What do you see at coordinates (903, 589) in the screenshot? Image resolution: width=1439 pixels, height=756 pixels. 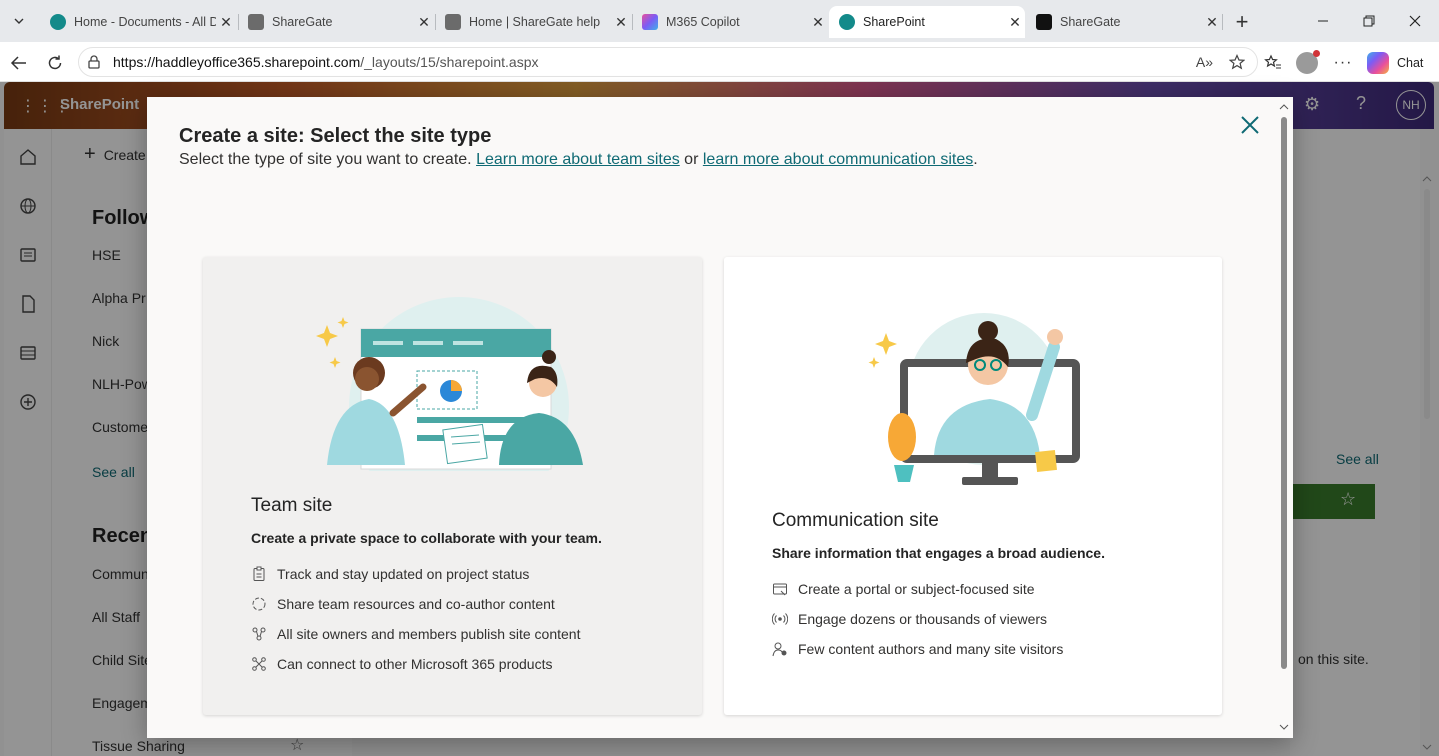 I see `communication-feature-item: Create a portal or subject-focused site` at bounding box center [903, 589].